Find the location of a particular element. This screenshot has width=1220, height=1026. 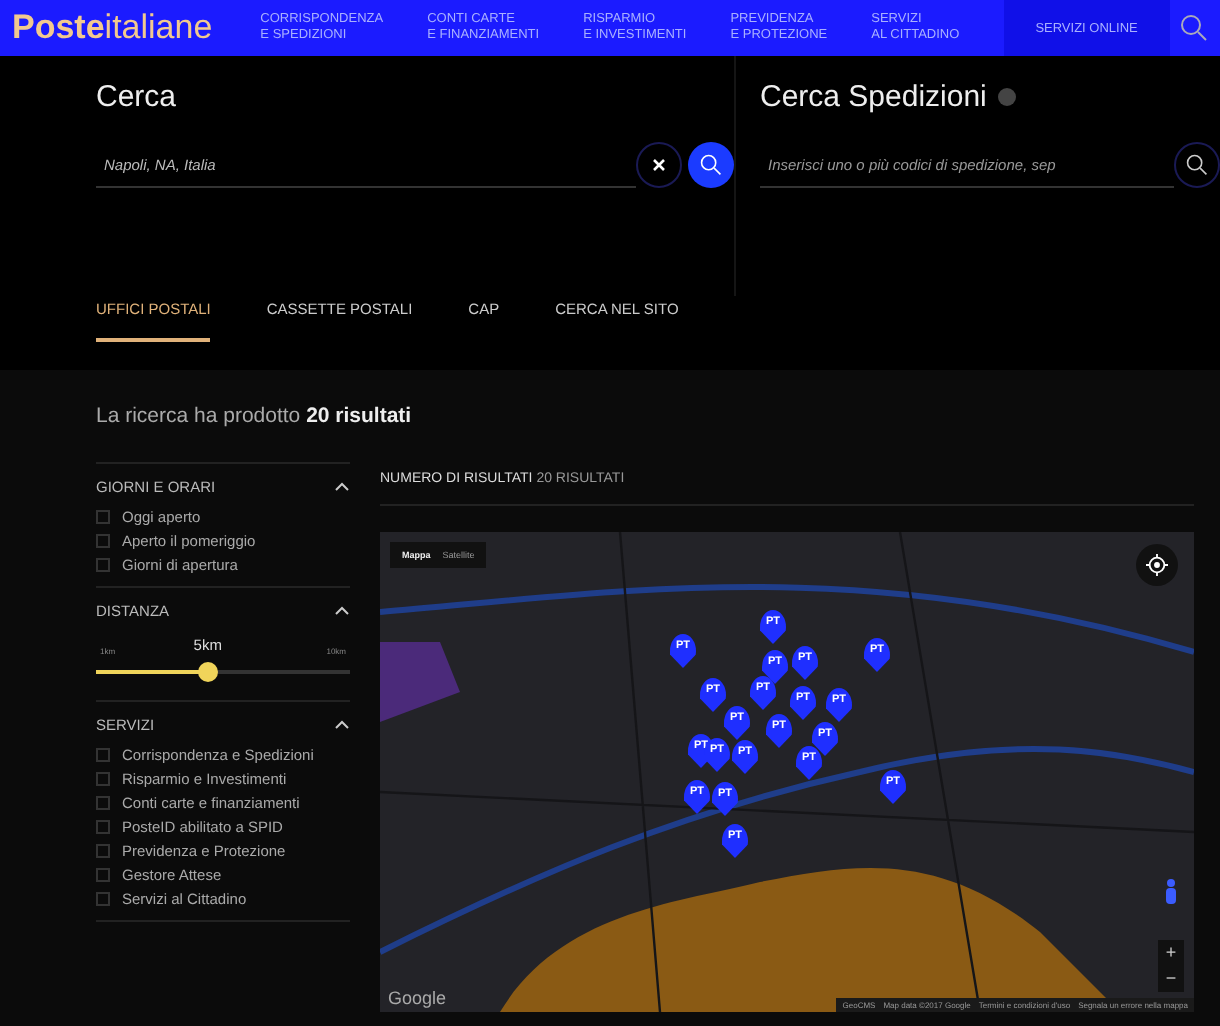

zoom-out-button: − is located at coordinates (1171, 979).